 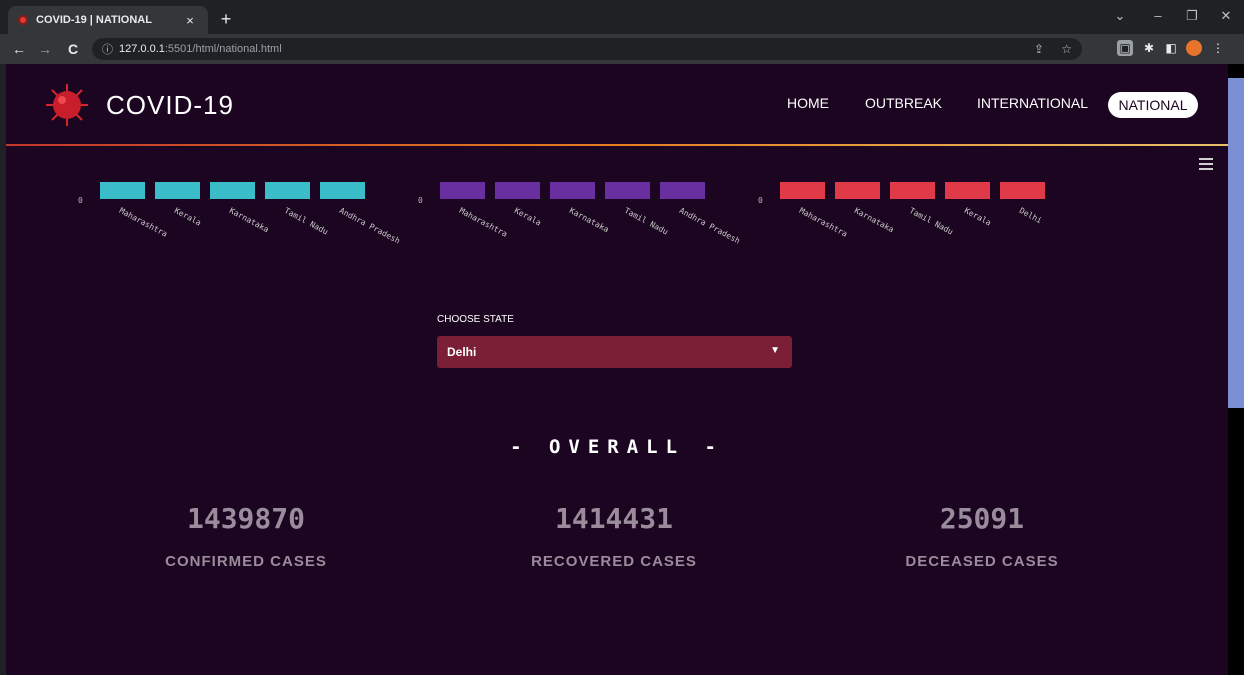 I want to click on deceased-stat: 25091 DECEASED CASES, so click(x=982, y=536).